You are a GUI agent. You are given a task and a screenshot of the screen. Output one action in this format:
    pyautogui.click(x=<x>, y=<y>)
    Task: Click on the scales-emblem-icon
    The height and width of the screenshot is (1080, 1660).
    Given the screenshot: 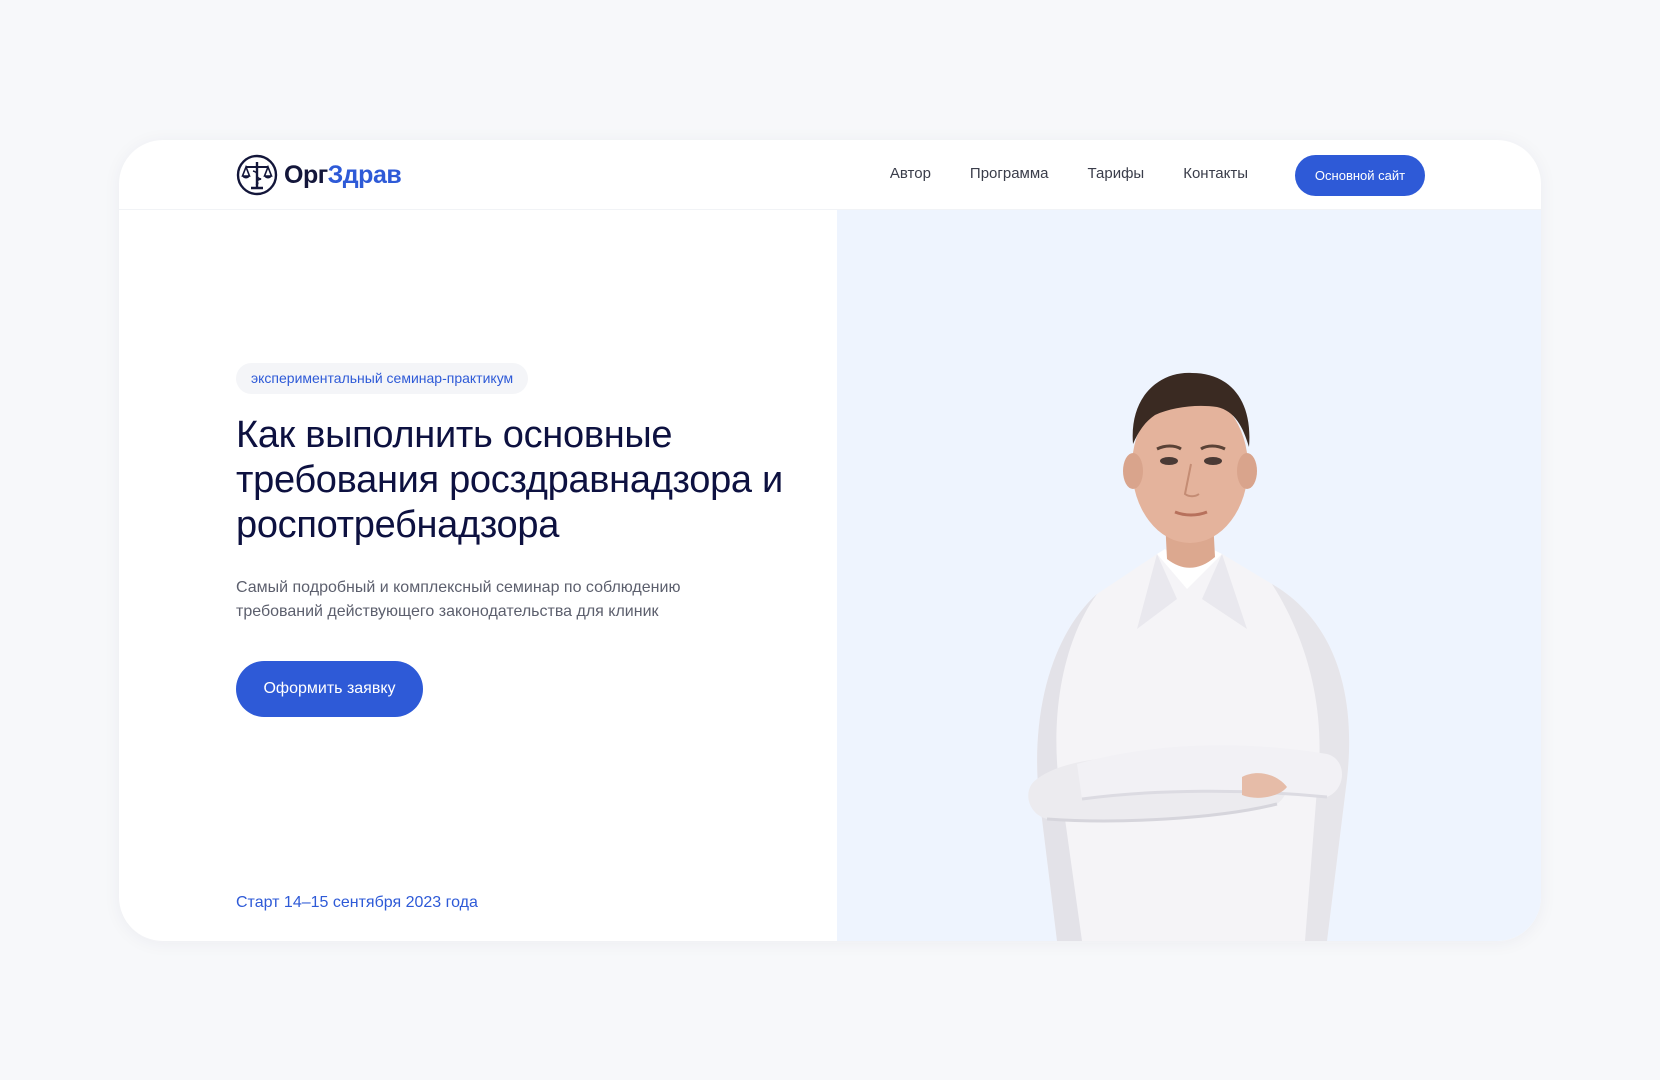 What is the action you would take?
    pyautogui.click(x=257, y=175)
    